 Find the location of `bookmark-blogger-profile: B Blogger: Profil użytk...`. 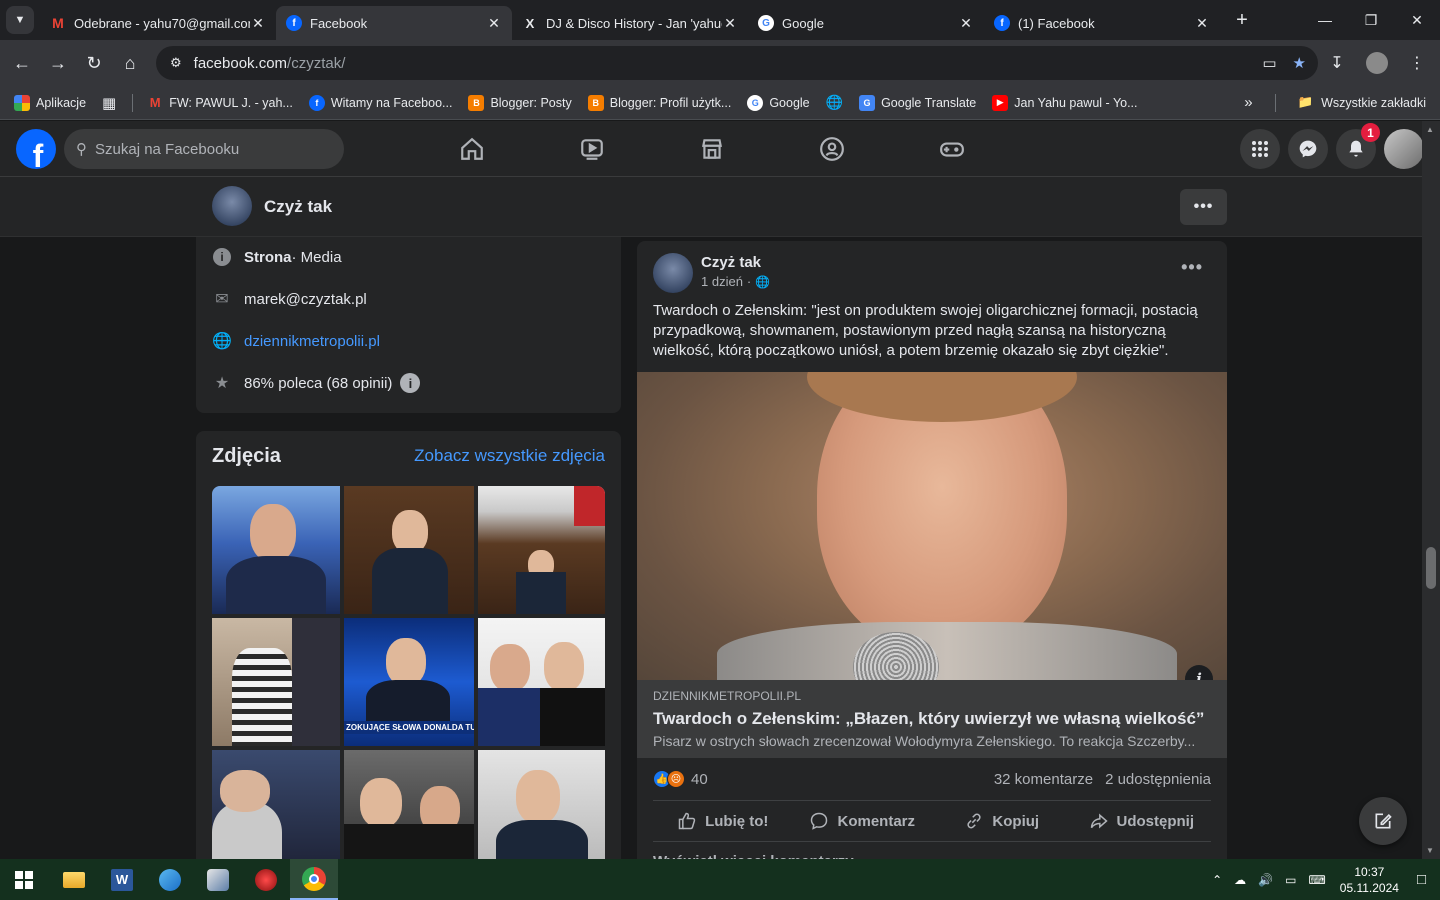

bookmark-blogger-profile: B Blogger: Profil użytk... is located at coordinates (659, 102).